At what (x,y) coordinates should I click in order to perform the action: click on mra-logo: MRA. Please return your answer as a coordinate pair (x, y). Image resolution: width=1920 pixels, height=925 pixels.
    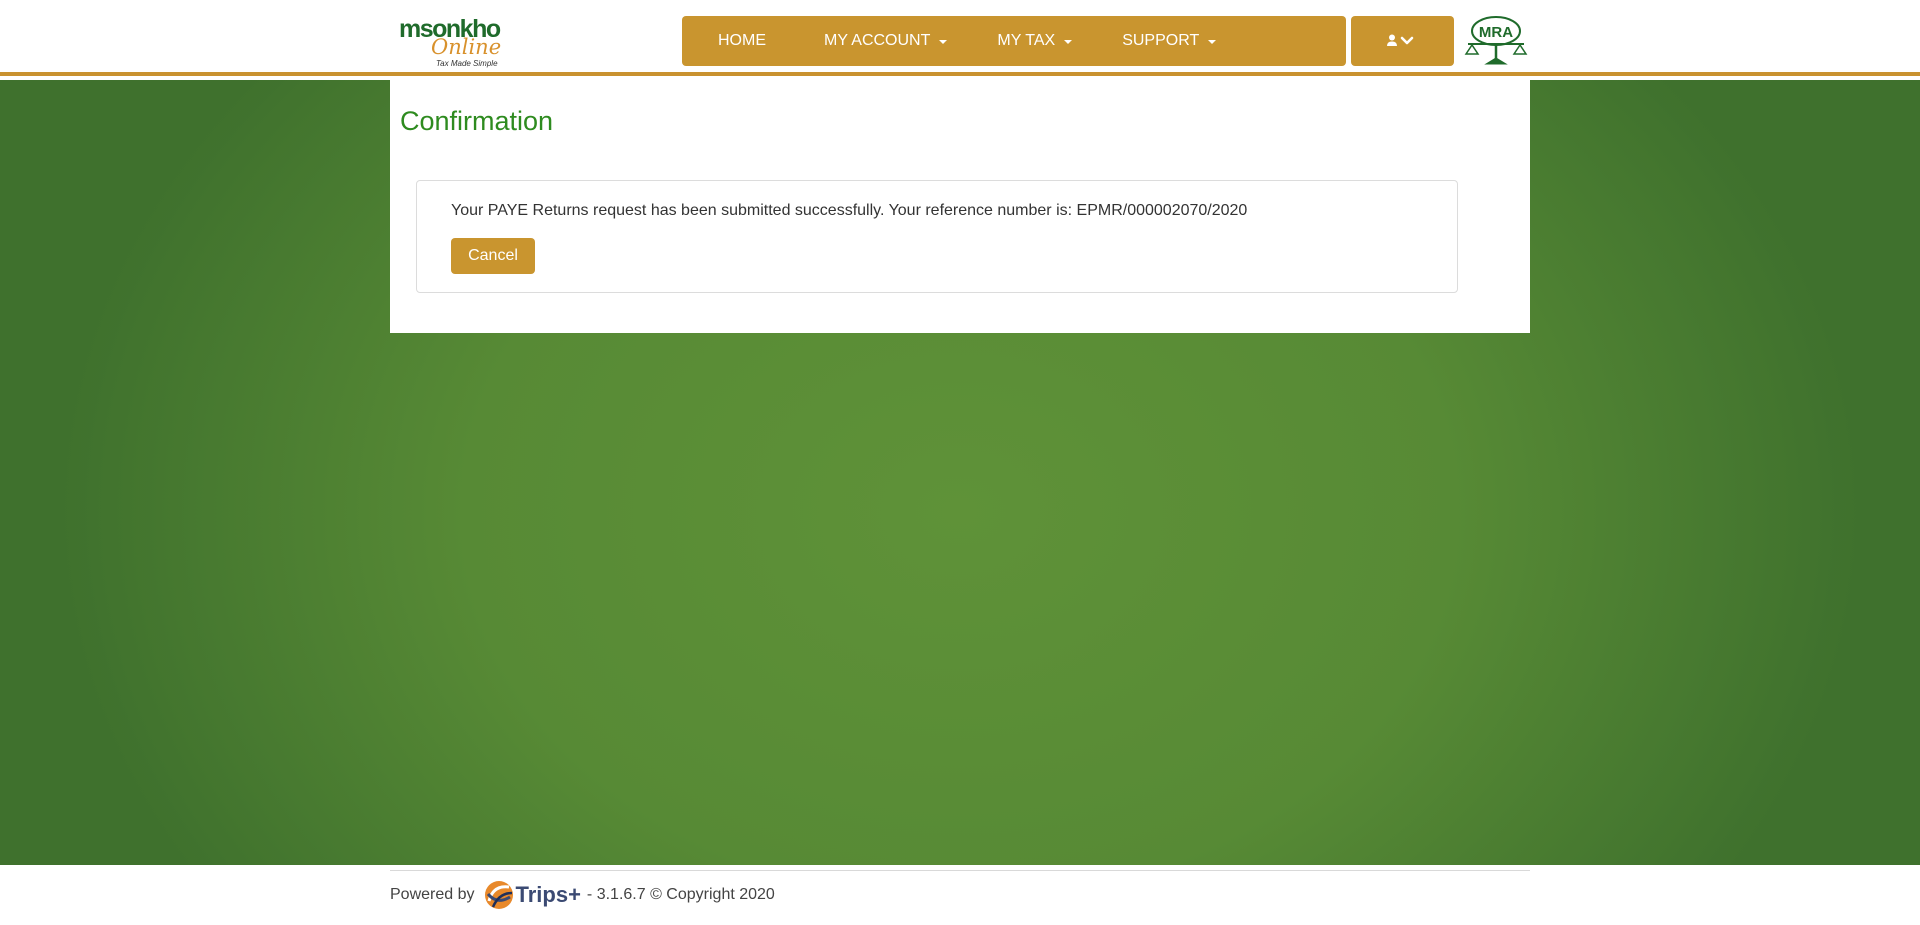
    Looking at the image, I should click on (1496, 41).